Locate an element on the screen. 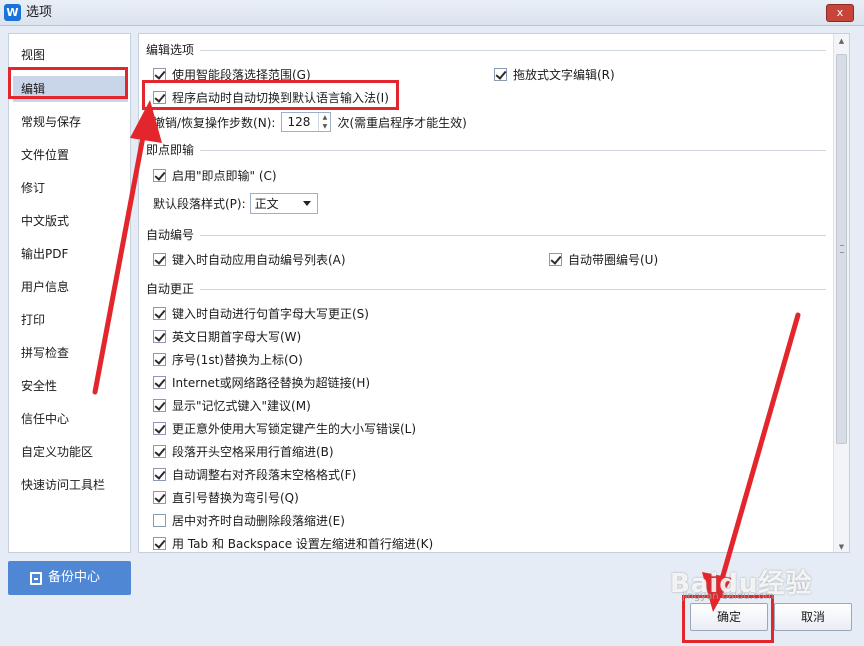 The width and height of the screenshot is (864, 646). option-autocorrect-3: Internet或网络路径替换为超链接(H) is located at coordinates (261, 382).